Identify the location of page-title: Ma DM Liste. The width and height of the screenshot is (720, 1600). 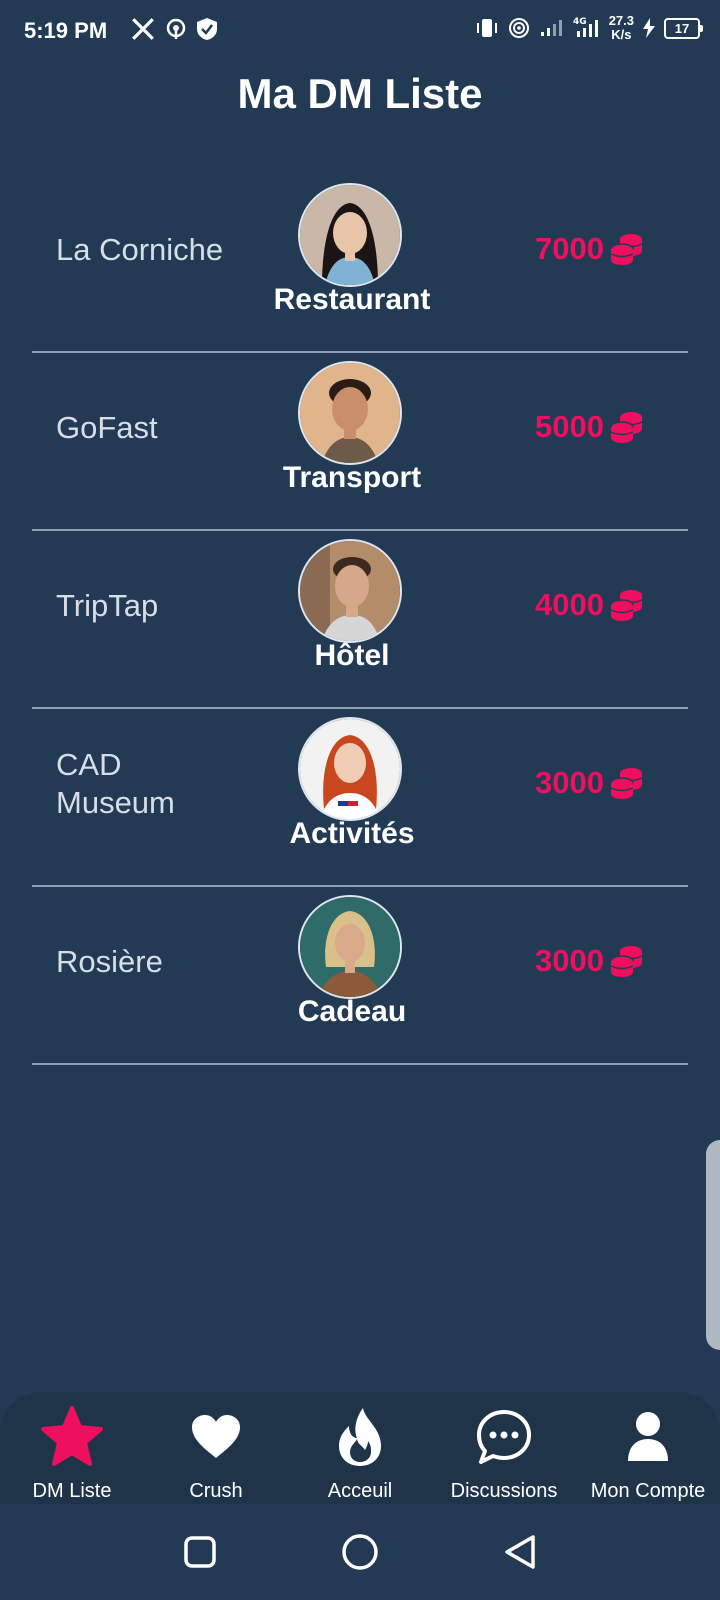
(360, 93).